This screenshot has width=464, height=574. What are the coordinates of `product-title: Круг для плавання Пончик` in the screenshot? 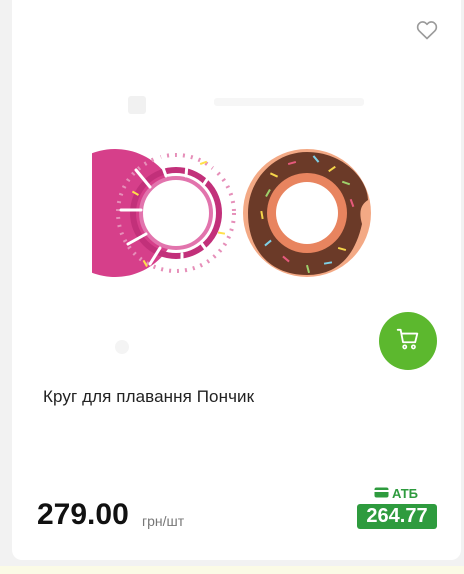 It's located at (148, 397).